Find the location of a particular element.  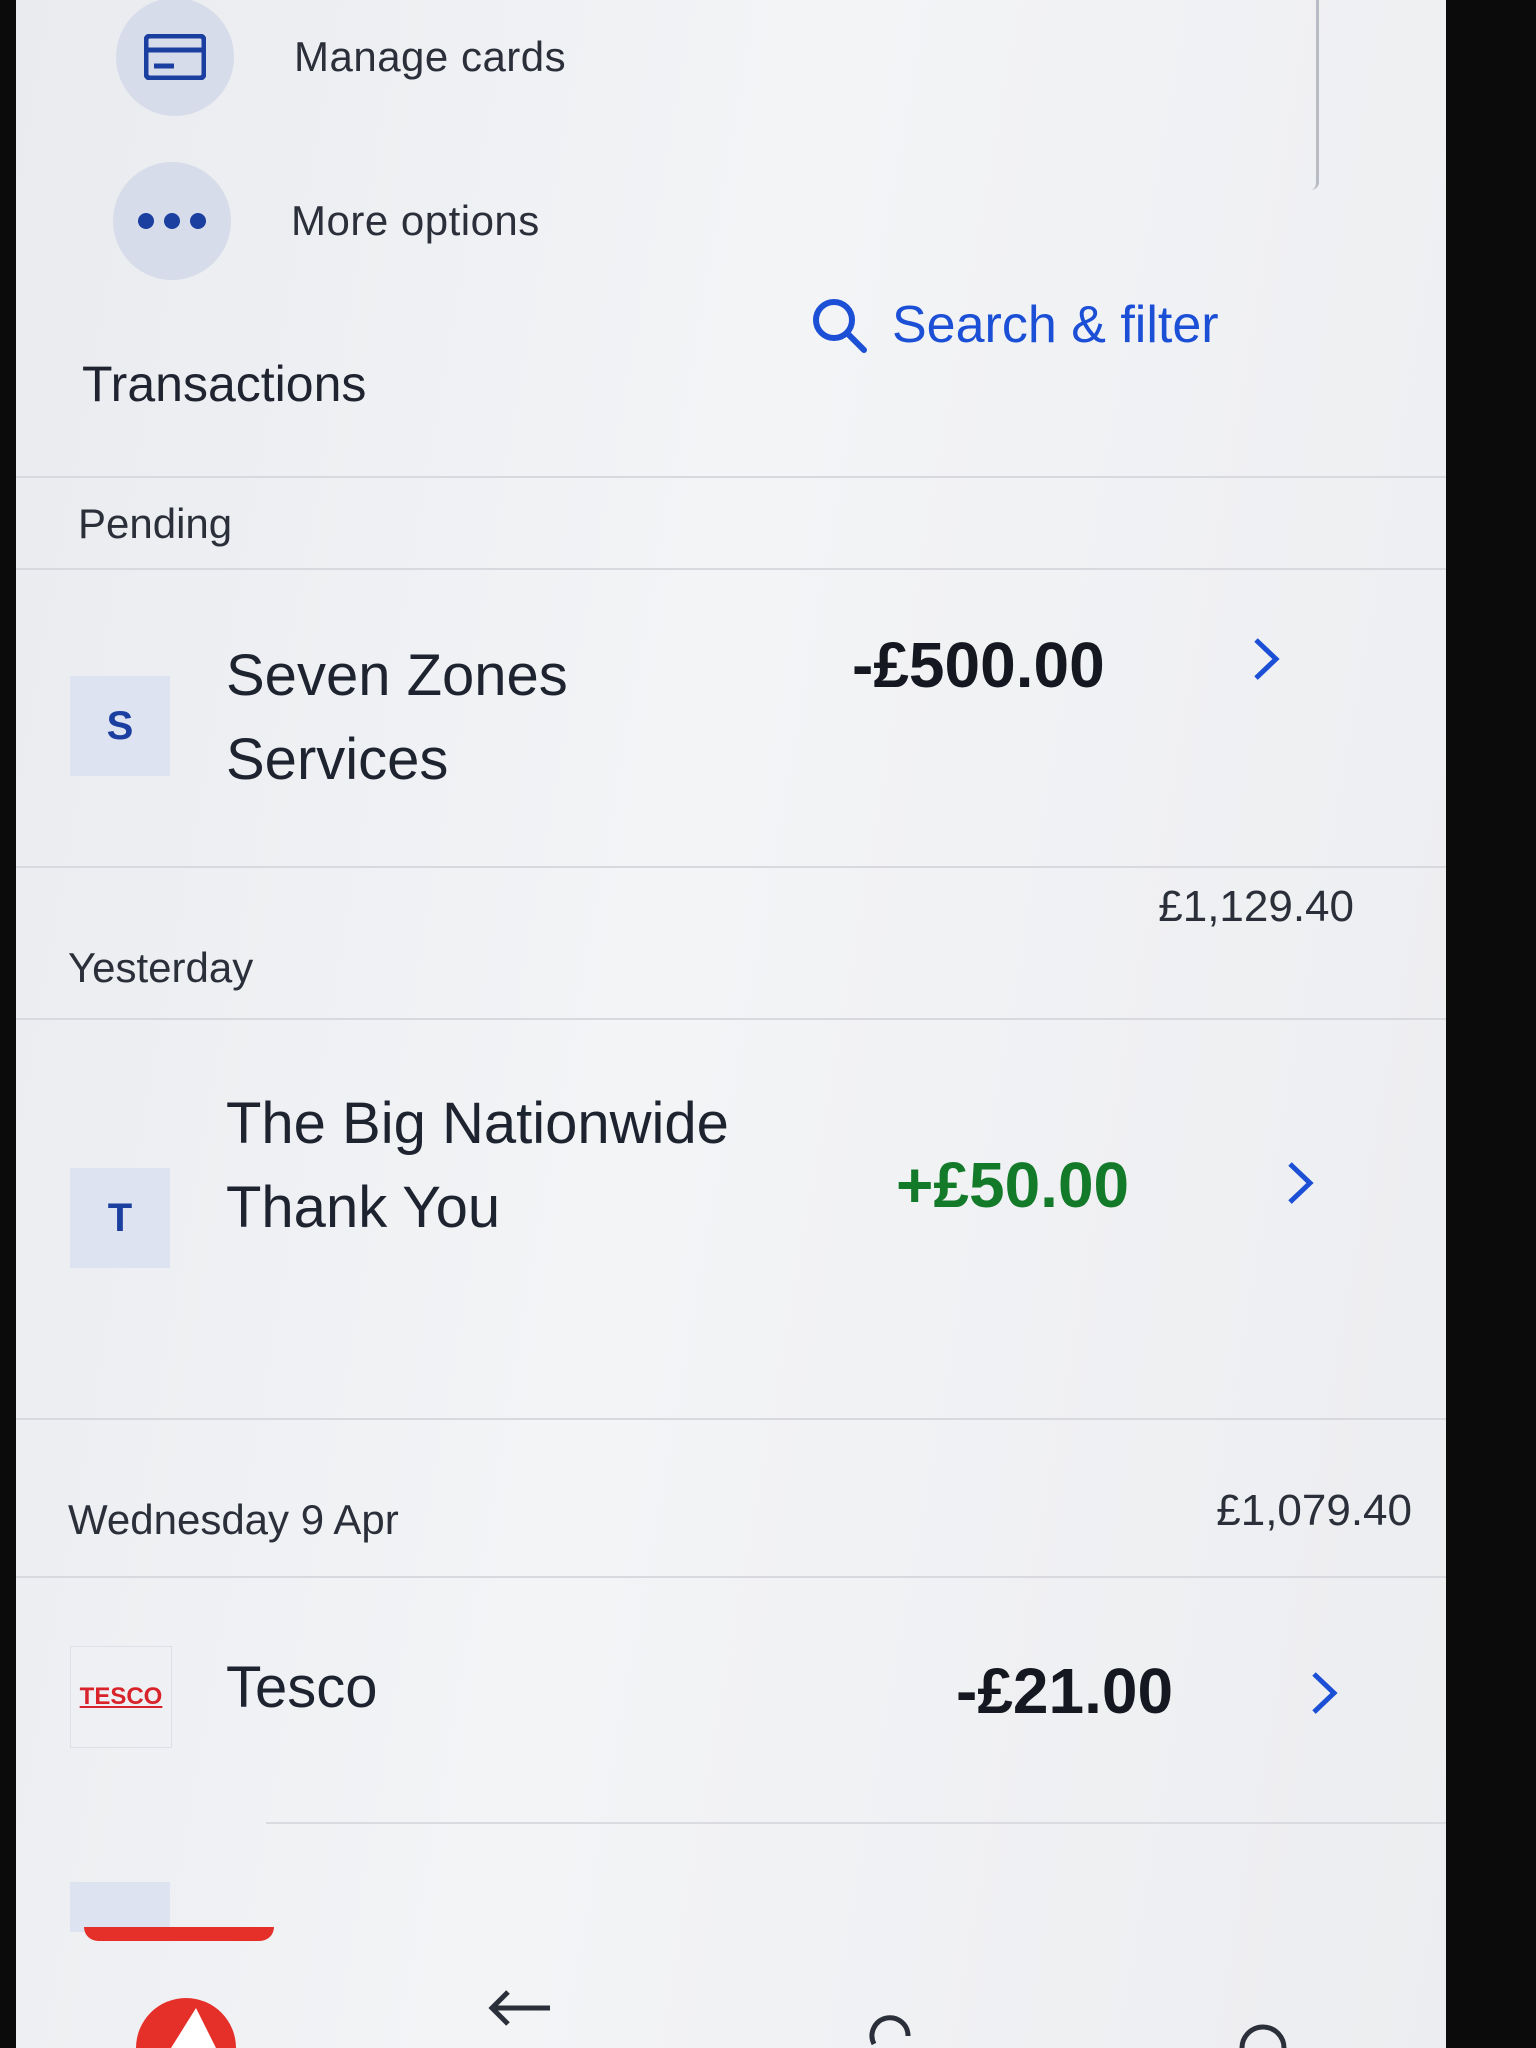

merchant-avatar: S is located at coordinates (120, 726).